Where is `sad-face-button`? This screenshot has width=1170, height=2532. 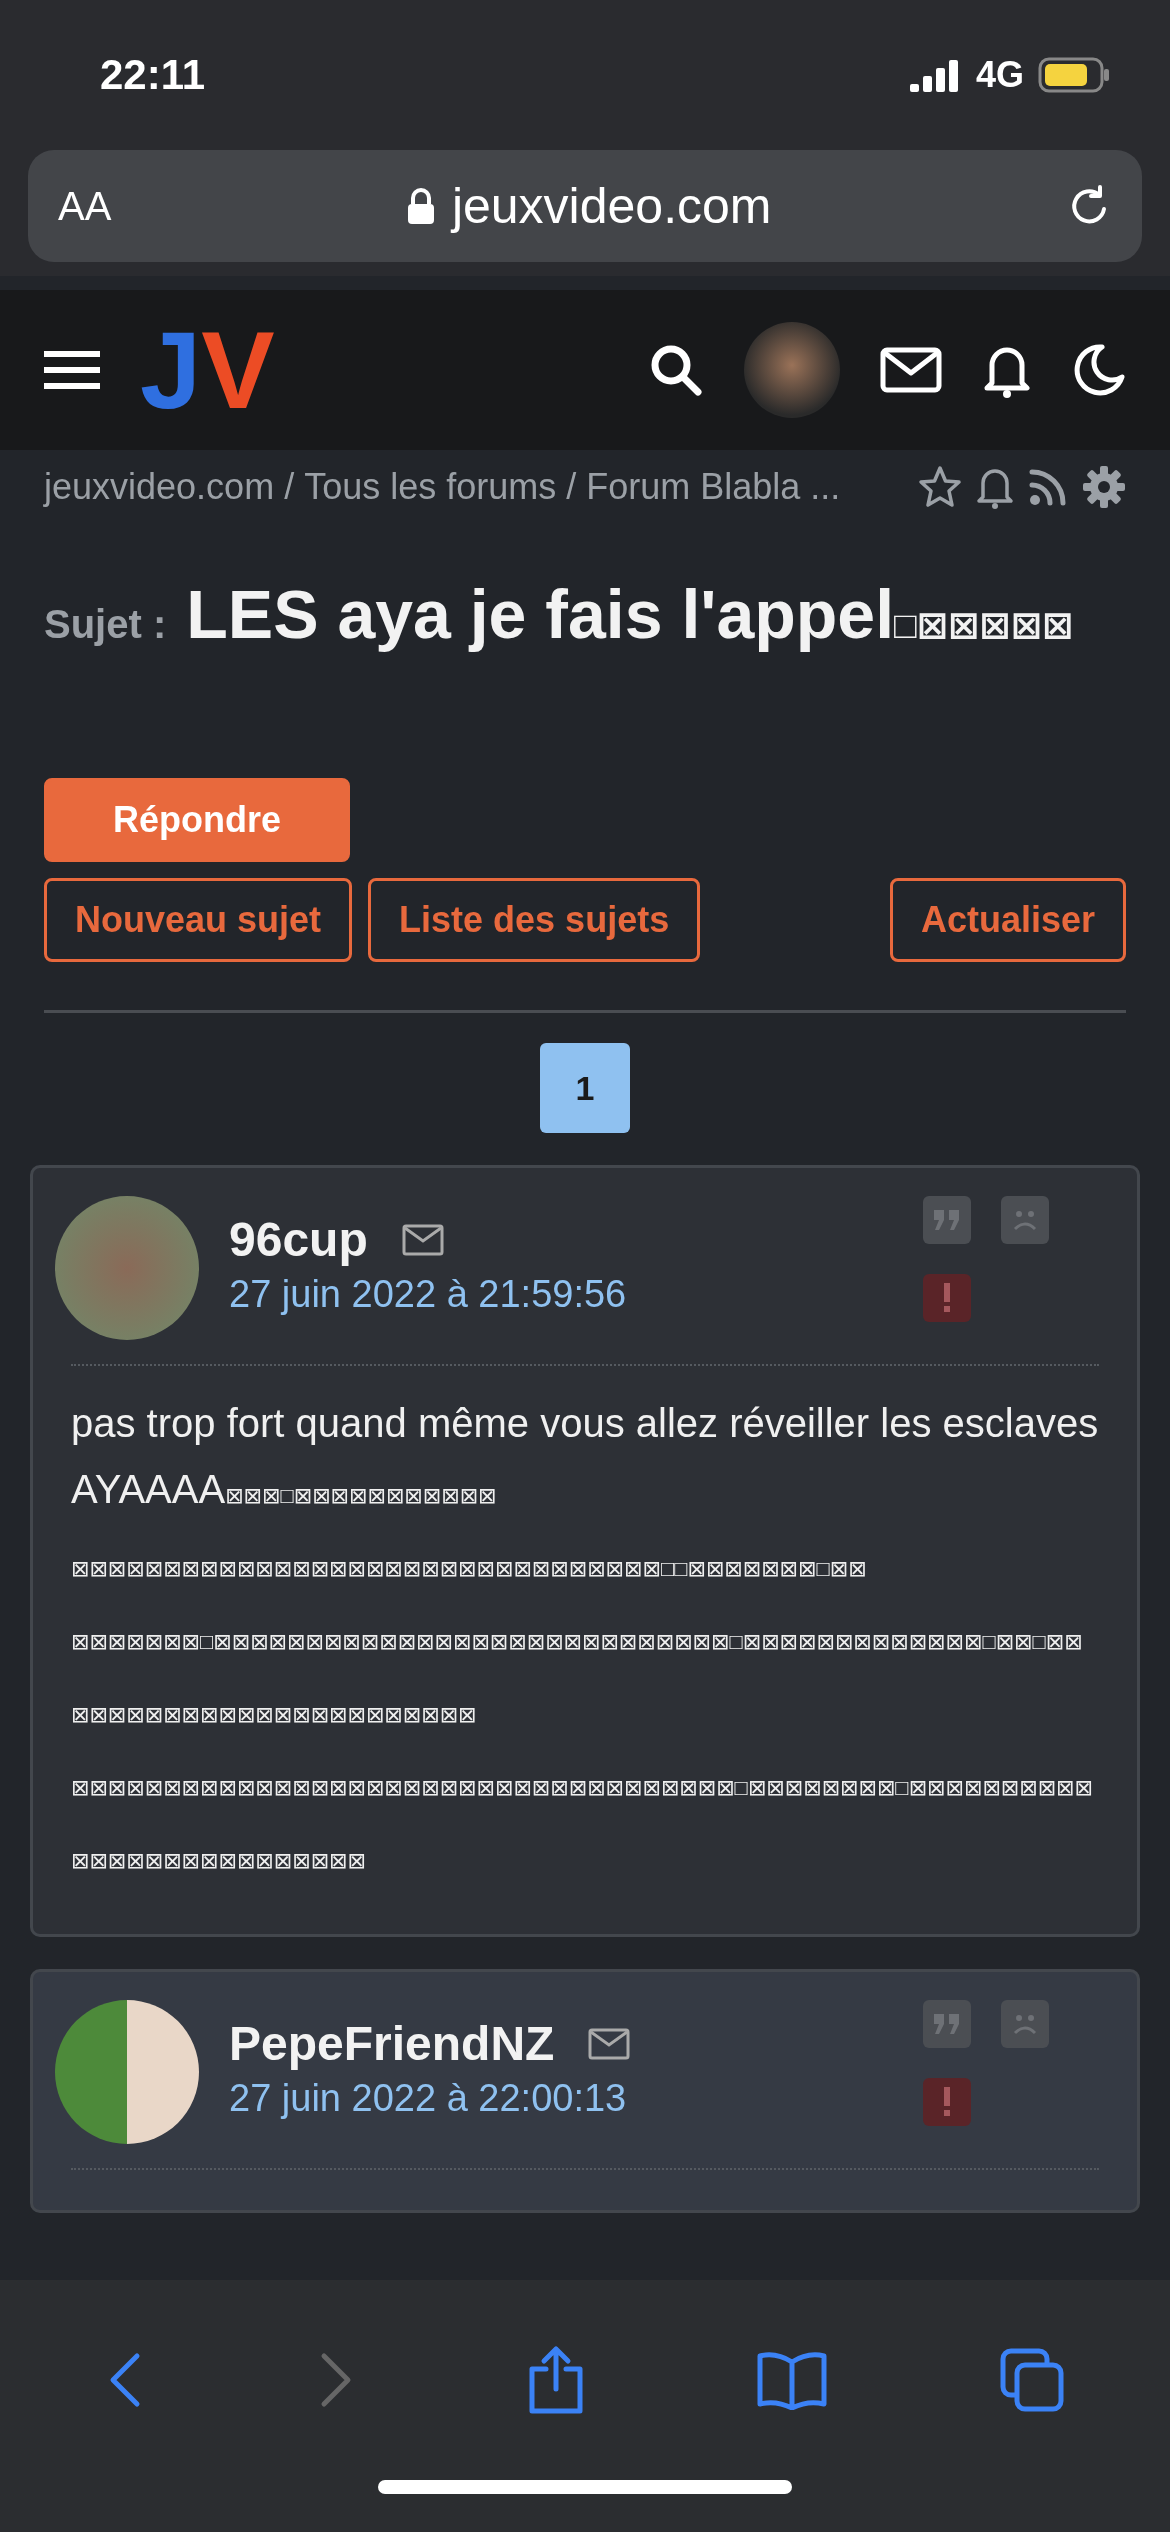
sad-face-button is located at coordinates (1025, 1220).